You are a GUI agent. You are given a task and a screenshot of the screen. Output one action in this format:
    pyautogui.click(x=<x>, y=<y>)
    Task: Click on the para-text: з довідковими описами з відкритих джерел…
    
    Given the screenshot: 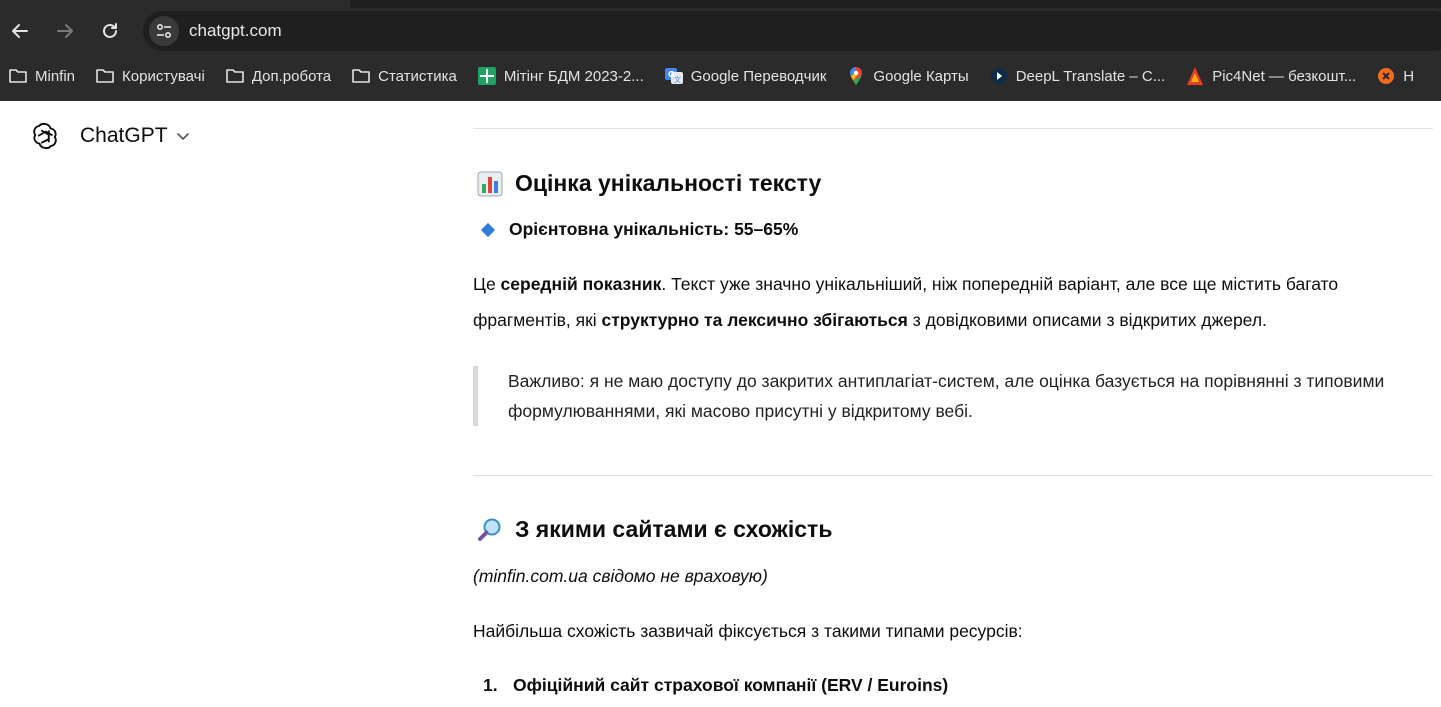 What is the action you would take?
    pyautogui.click(x=1087, y=320)
    